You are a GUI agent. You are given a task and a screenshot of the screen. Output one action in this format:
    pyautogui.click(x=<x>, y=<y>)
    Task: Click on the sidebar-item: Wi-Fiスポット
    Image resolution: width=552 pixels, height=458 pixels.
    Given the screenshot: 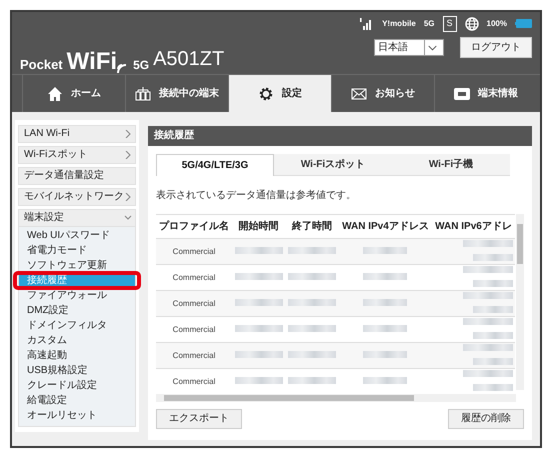 What is the action you would take?
    pyautogui.click(x=77, y=155)
    